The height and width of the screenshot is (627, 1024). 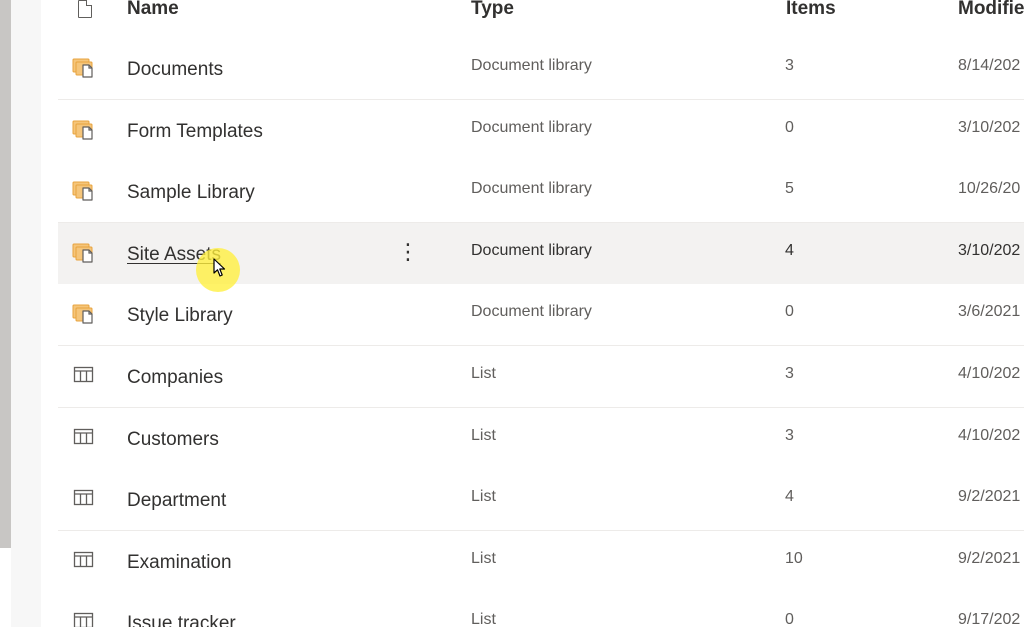 I want to click on left-gutter, so click(x=26, y=313).